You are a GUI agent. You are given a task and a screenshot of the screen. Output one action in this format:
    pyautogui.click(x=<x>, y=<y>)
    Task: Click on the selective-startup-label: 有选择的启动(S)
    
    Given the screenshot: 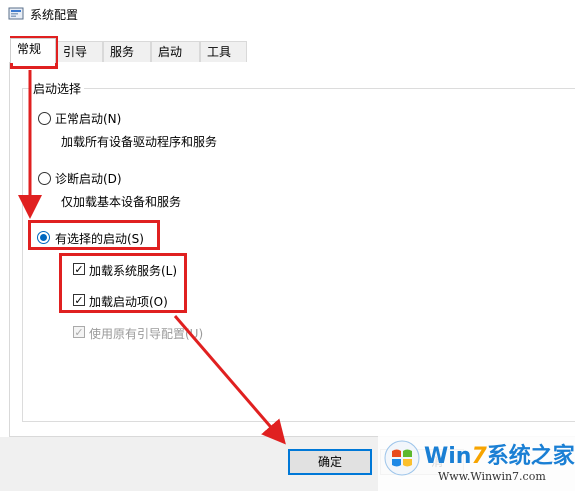 What is the action you would take?
    pyautogui.click(x=99, y=238)
    